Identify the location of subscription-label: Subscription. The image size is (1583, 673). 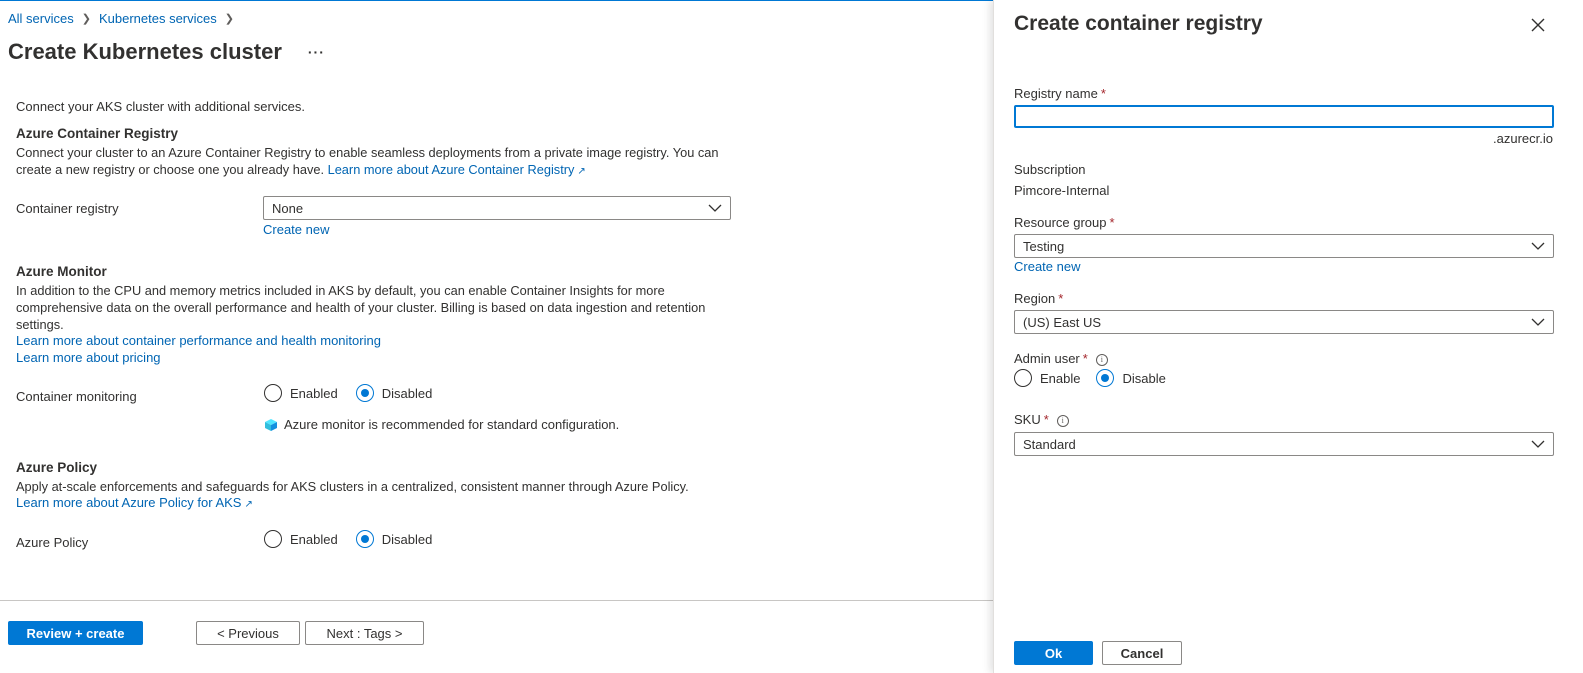
(1050, 169).